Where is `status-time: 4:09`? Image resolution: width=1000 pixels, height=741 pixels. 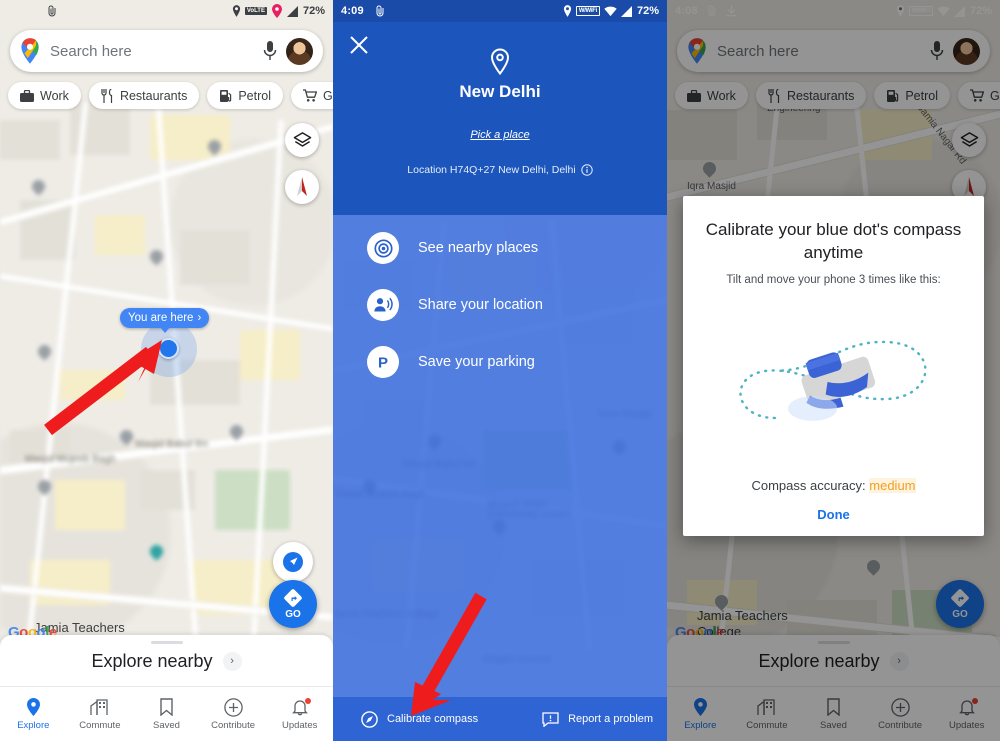 status-time: 4:09 is located at coordinates (352, 11).